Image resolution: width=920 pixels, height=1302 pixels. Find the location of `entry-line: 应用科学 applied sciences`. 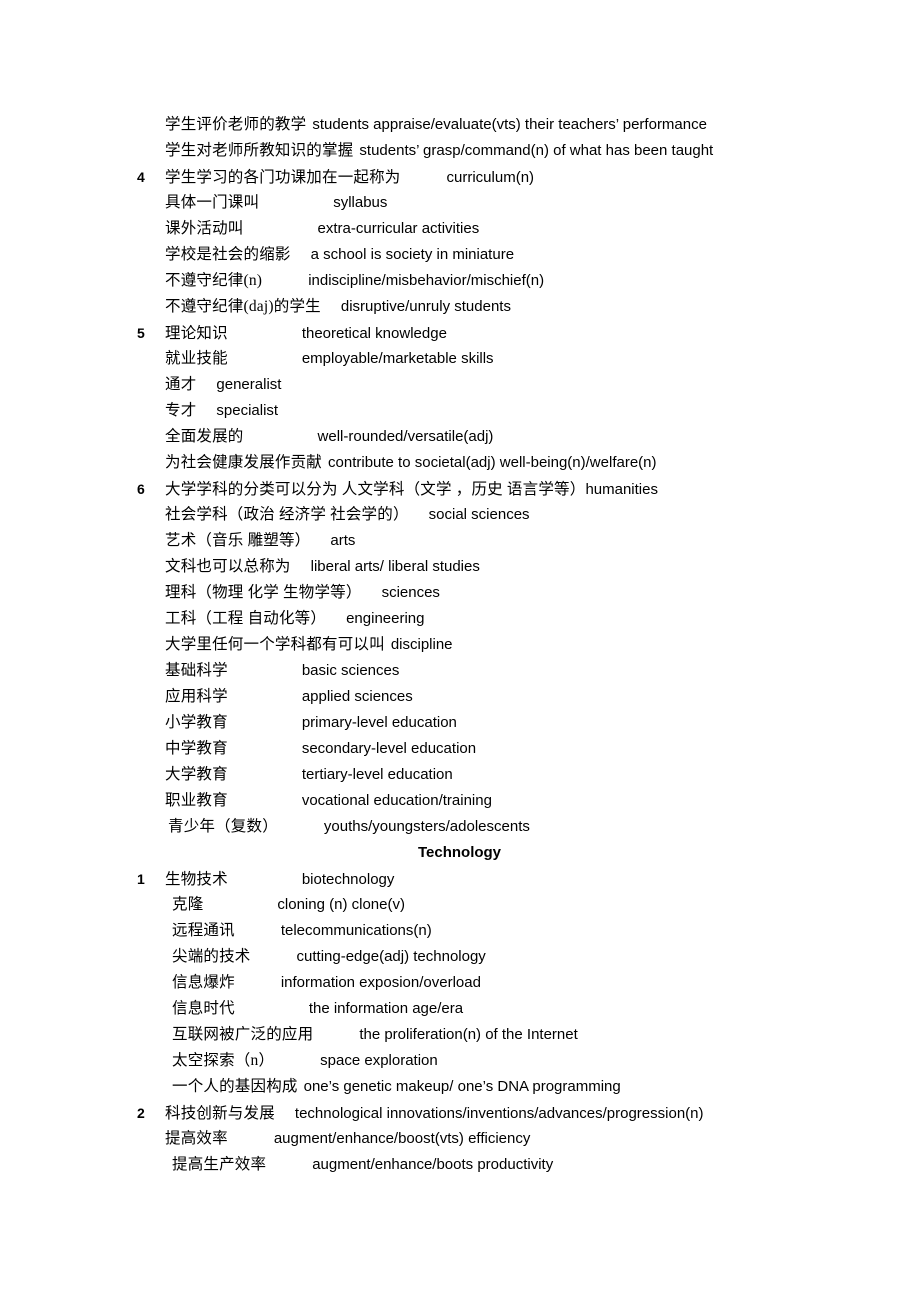

entry-line: 应用科学 applied sciences is located at coordinates (460, 697).